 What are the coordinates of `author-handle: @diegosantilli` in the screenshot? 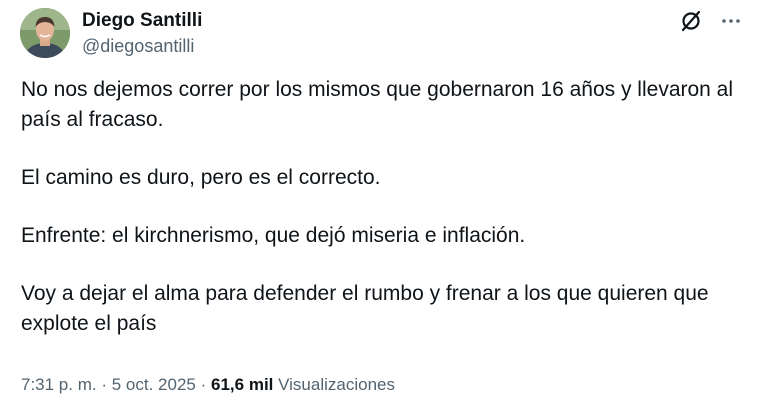 It's located at (142, 46).